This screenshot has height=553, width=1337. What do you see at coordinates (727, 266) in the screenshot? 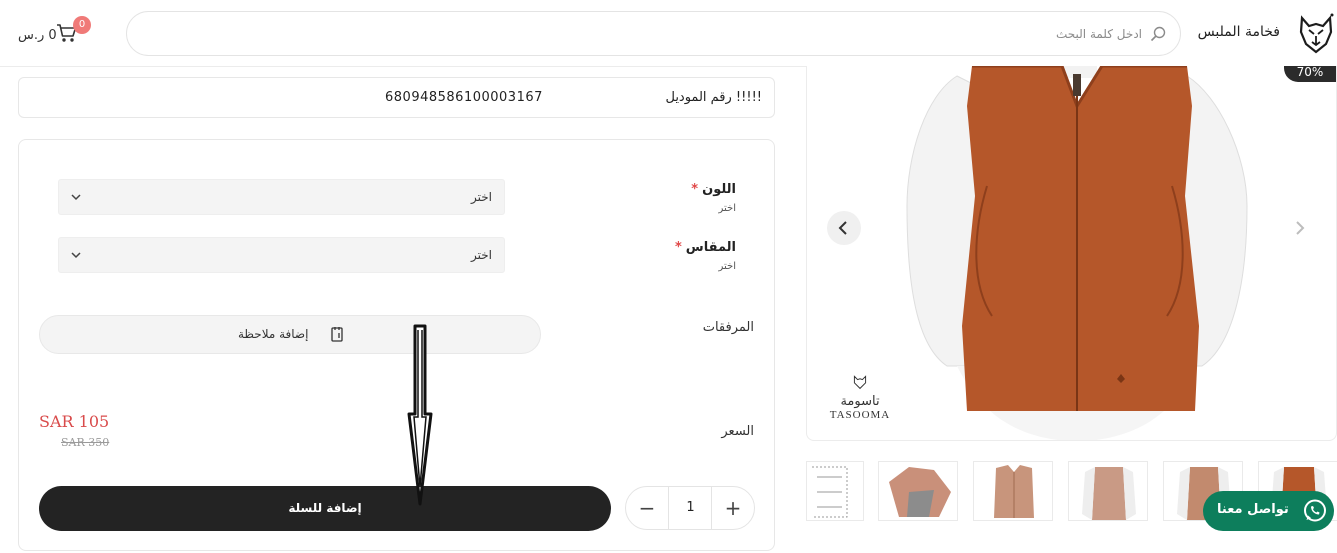
I see `size-sublabel: اختر` at bounding box center [727, 266].